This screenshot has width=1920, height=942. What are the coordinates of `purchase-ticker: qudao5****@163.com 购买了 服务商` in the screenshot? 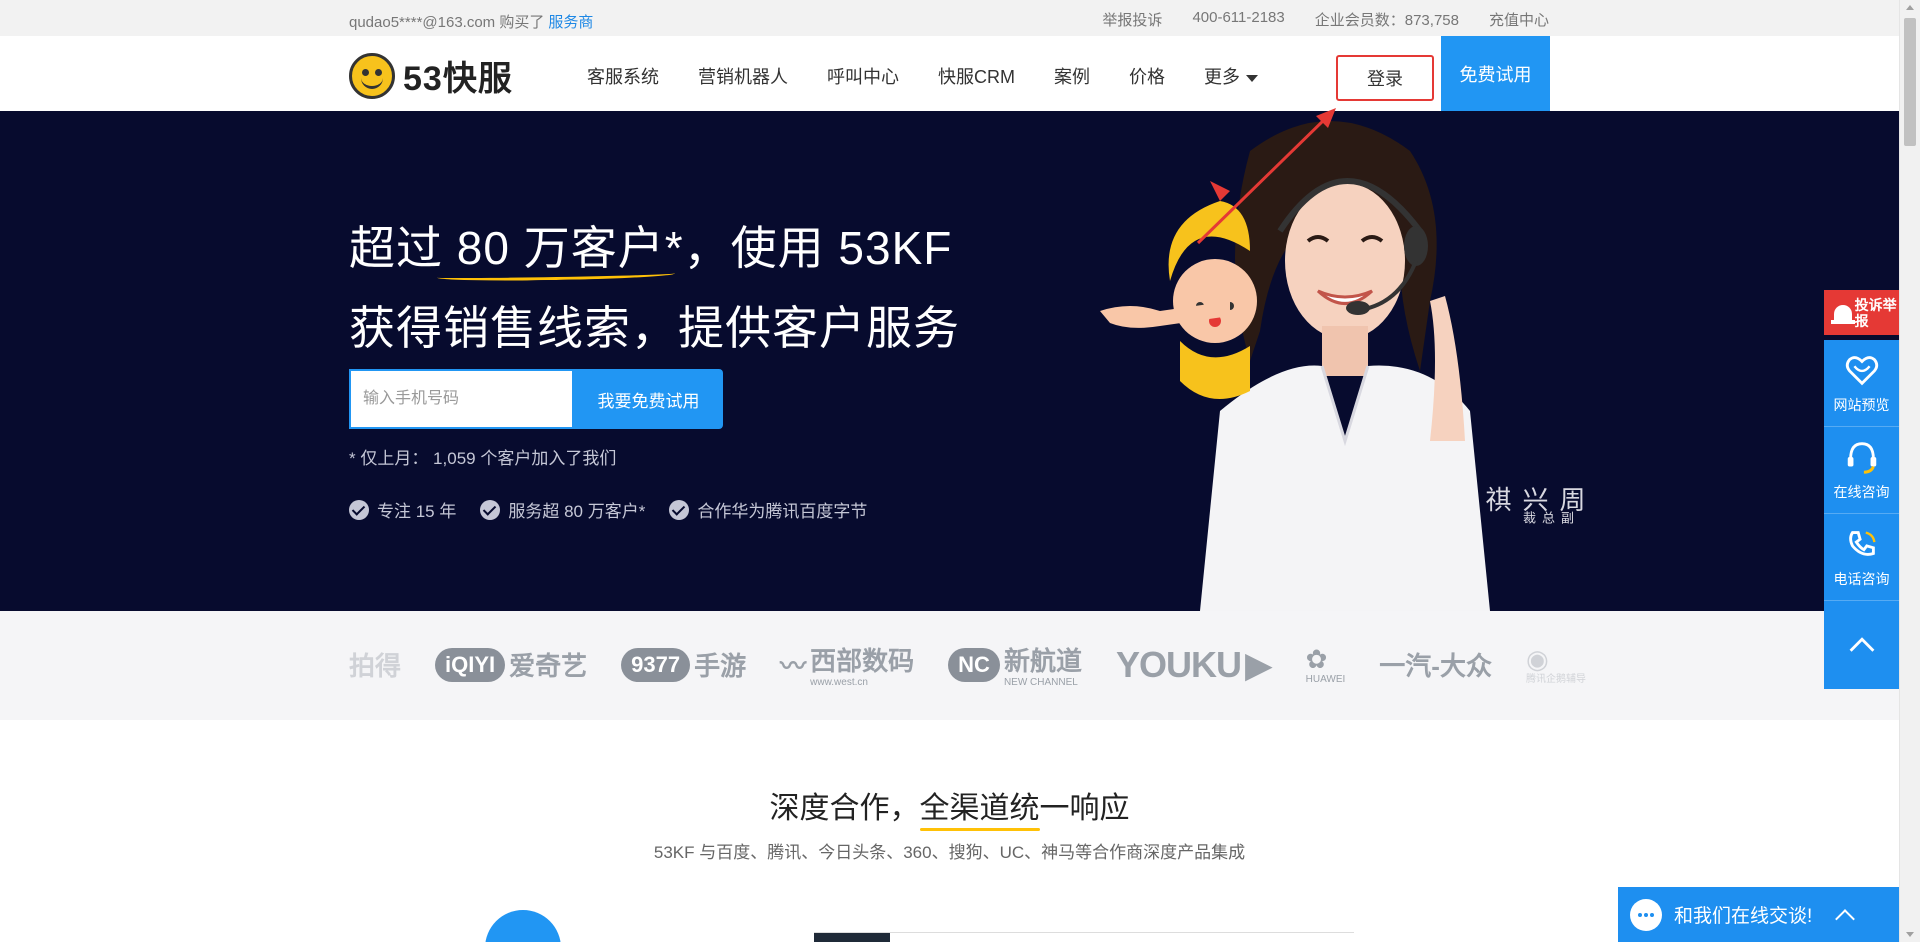 It's located at (471, 21).